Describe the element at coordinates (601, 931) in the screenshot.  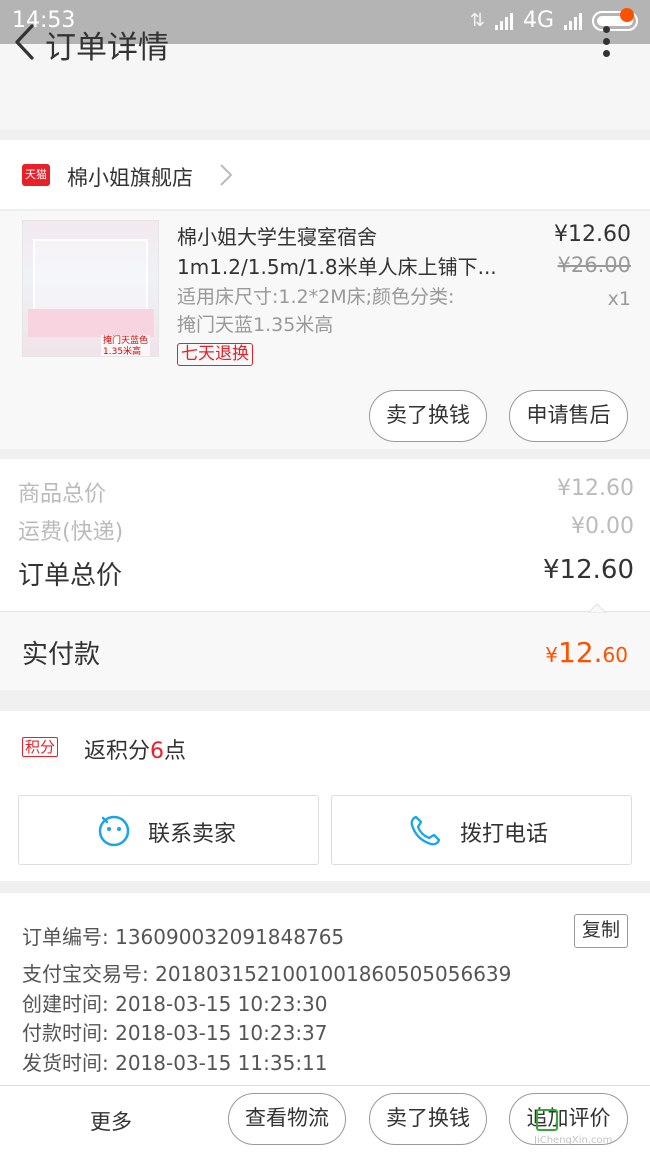
I see `copy-button: 复制` at that location.